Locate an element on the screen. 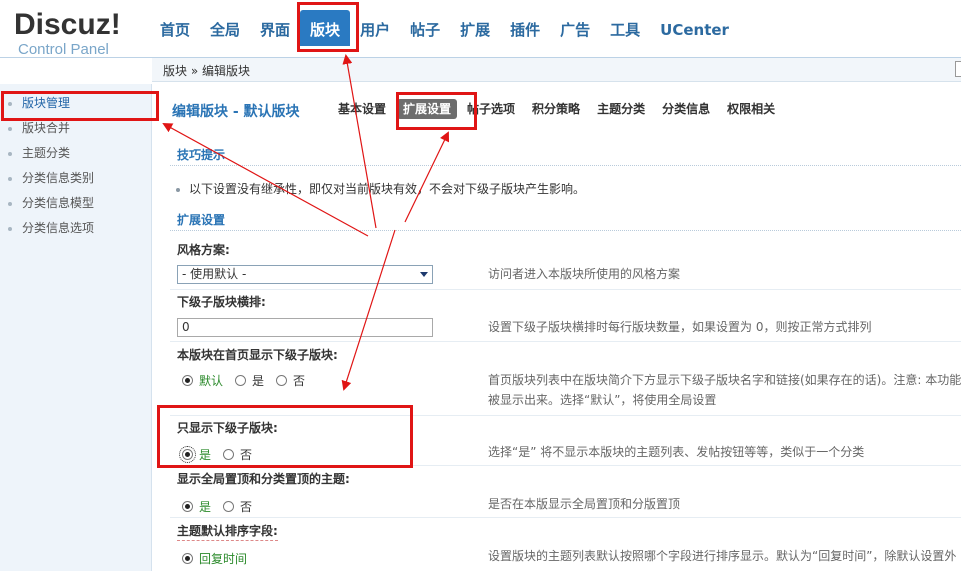 The height and width of the screenshot is (571, 961). logo-brand: Discuz! is located at coordinates (67, 24).